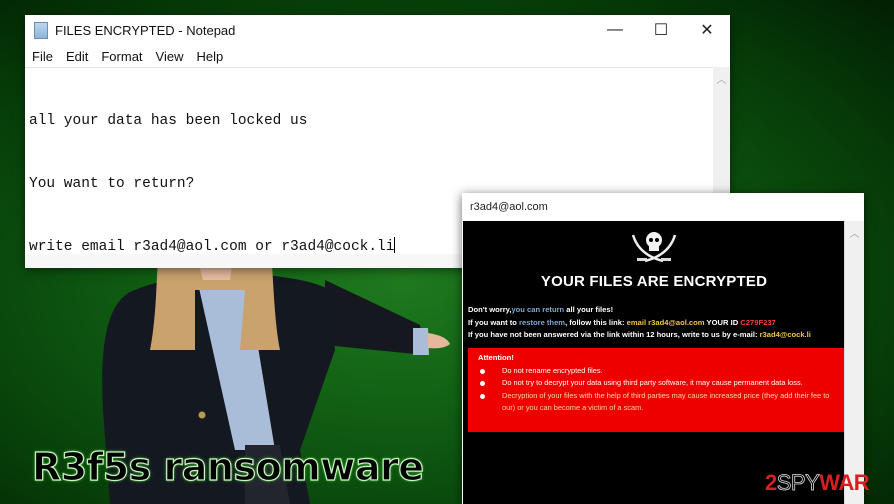  I want to click on 2spyware-logo: 2 SPY WAR, so click(817, 483).